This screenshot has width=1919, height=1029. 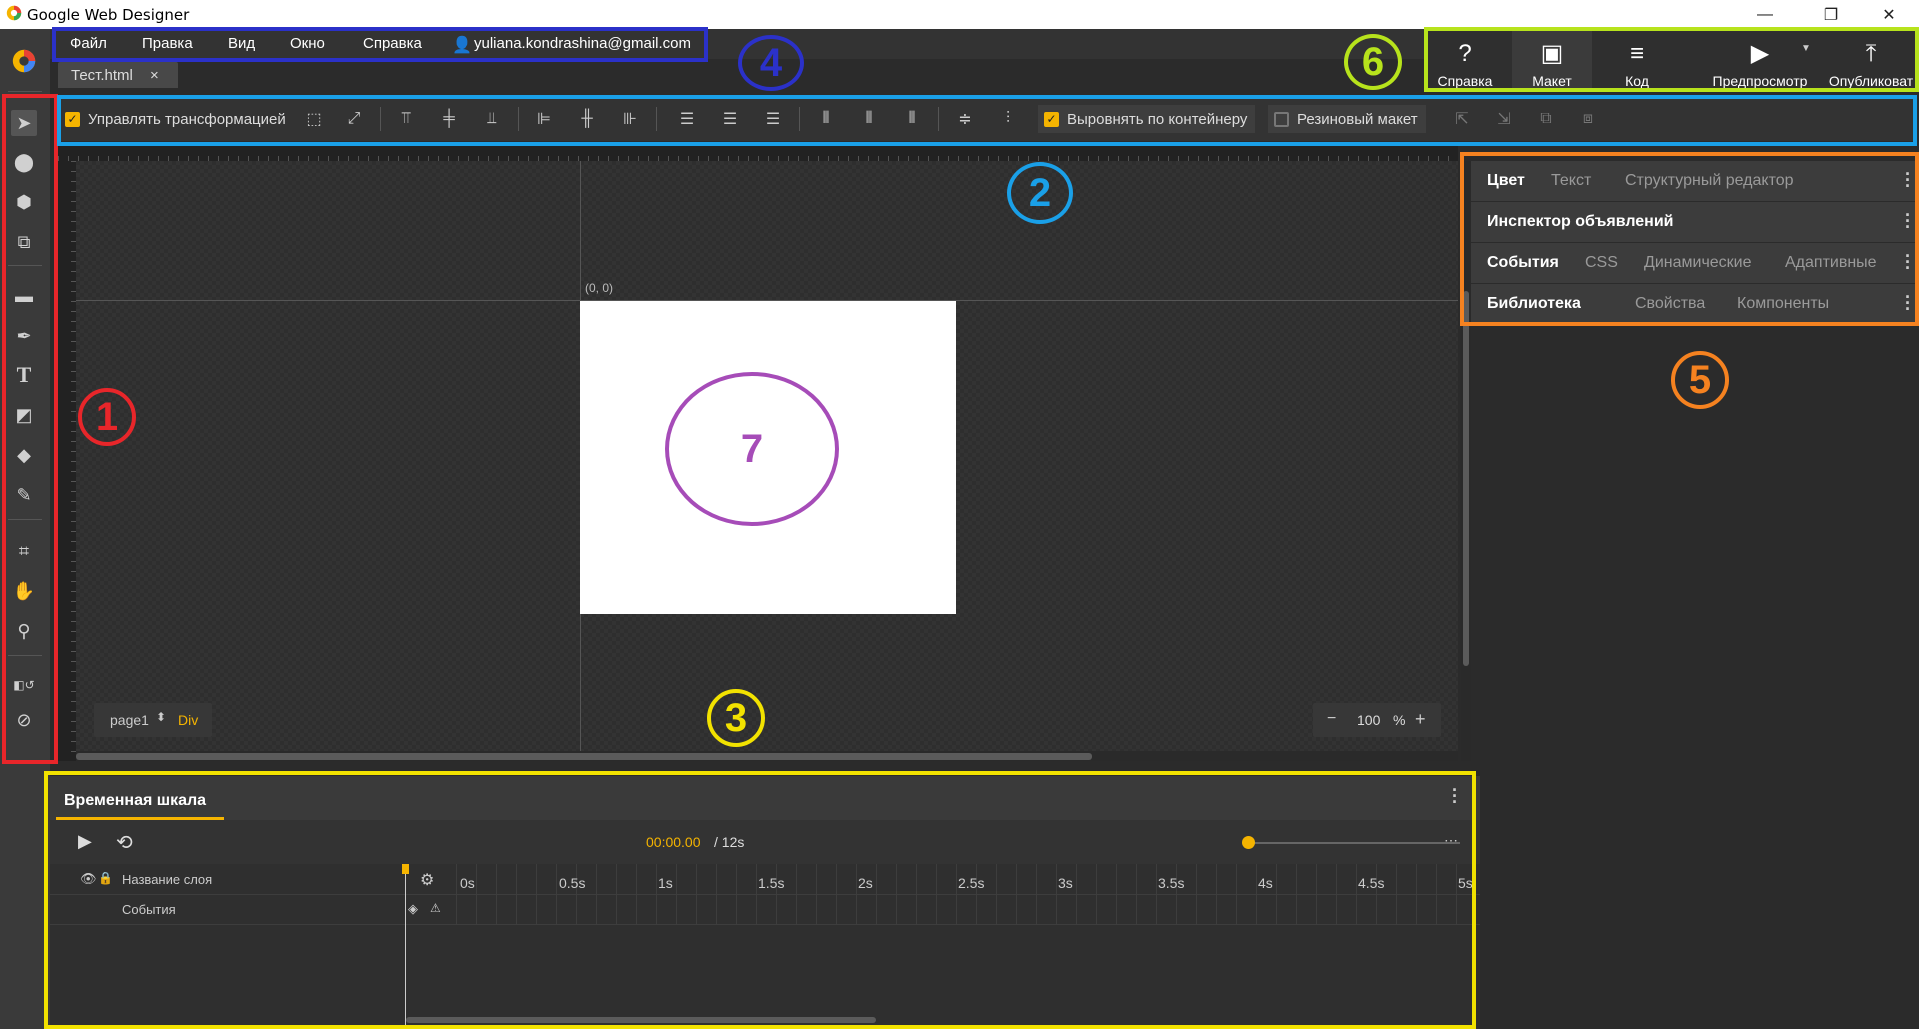 I want to click on space-horizontal-icon: ⫶, so click(x=1008, y=119).